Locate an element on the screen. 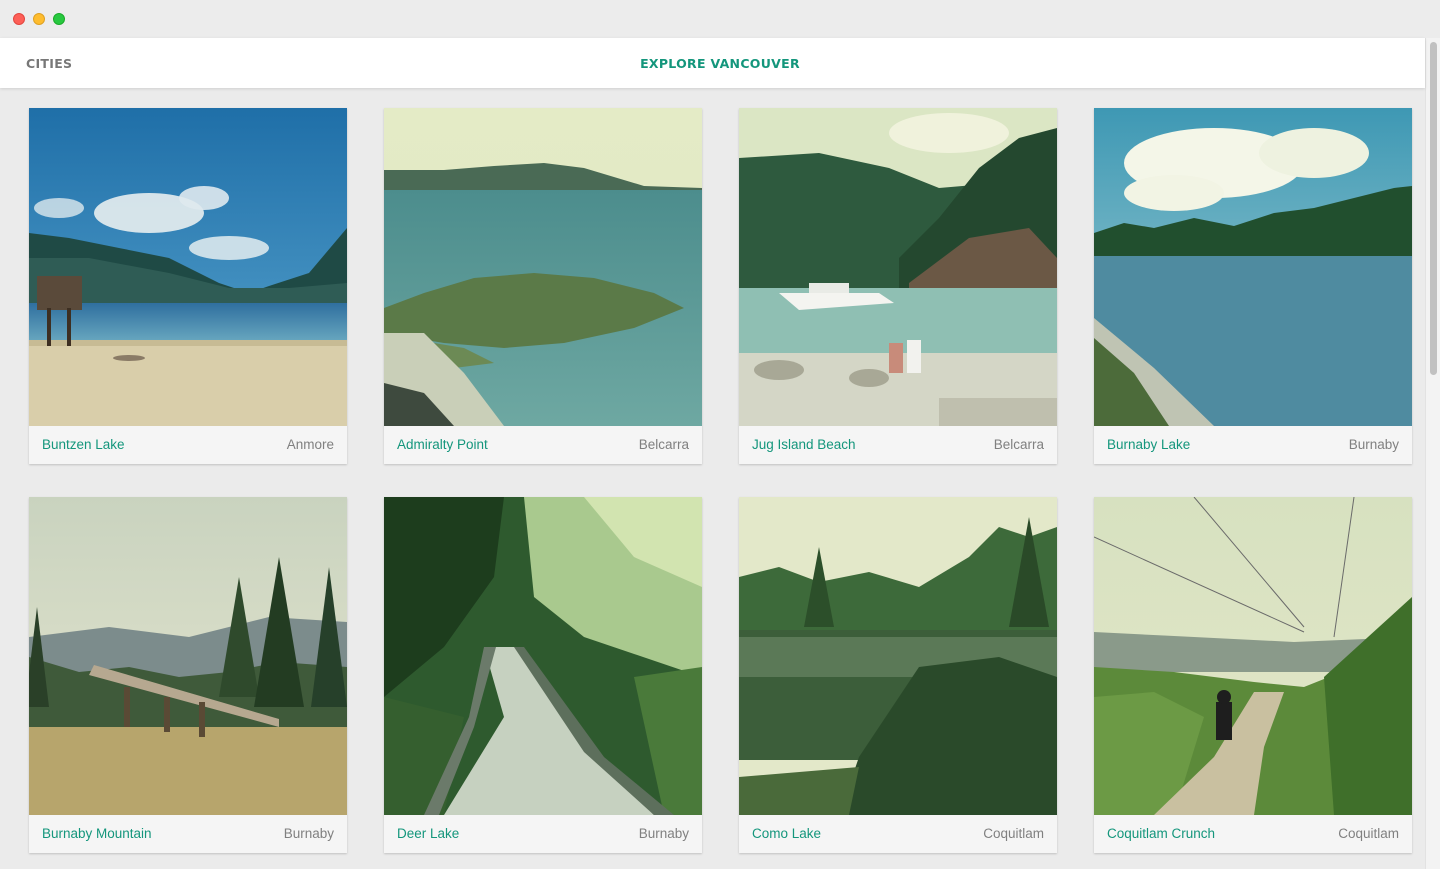 Image resolution: width=1440 pixels, height=869 pixels. place-name: Como Lake is located at coordinates (786, 833).